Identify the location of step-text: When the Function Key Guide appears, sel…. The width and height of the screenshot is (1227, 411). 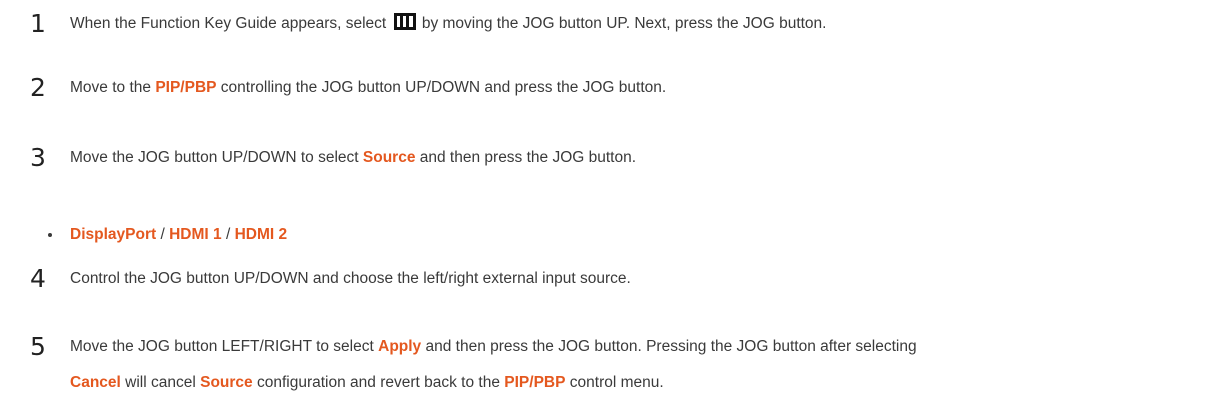
(448, 22).